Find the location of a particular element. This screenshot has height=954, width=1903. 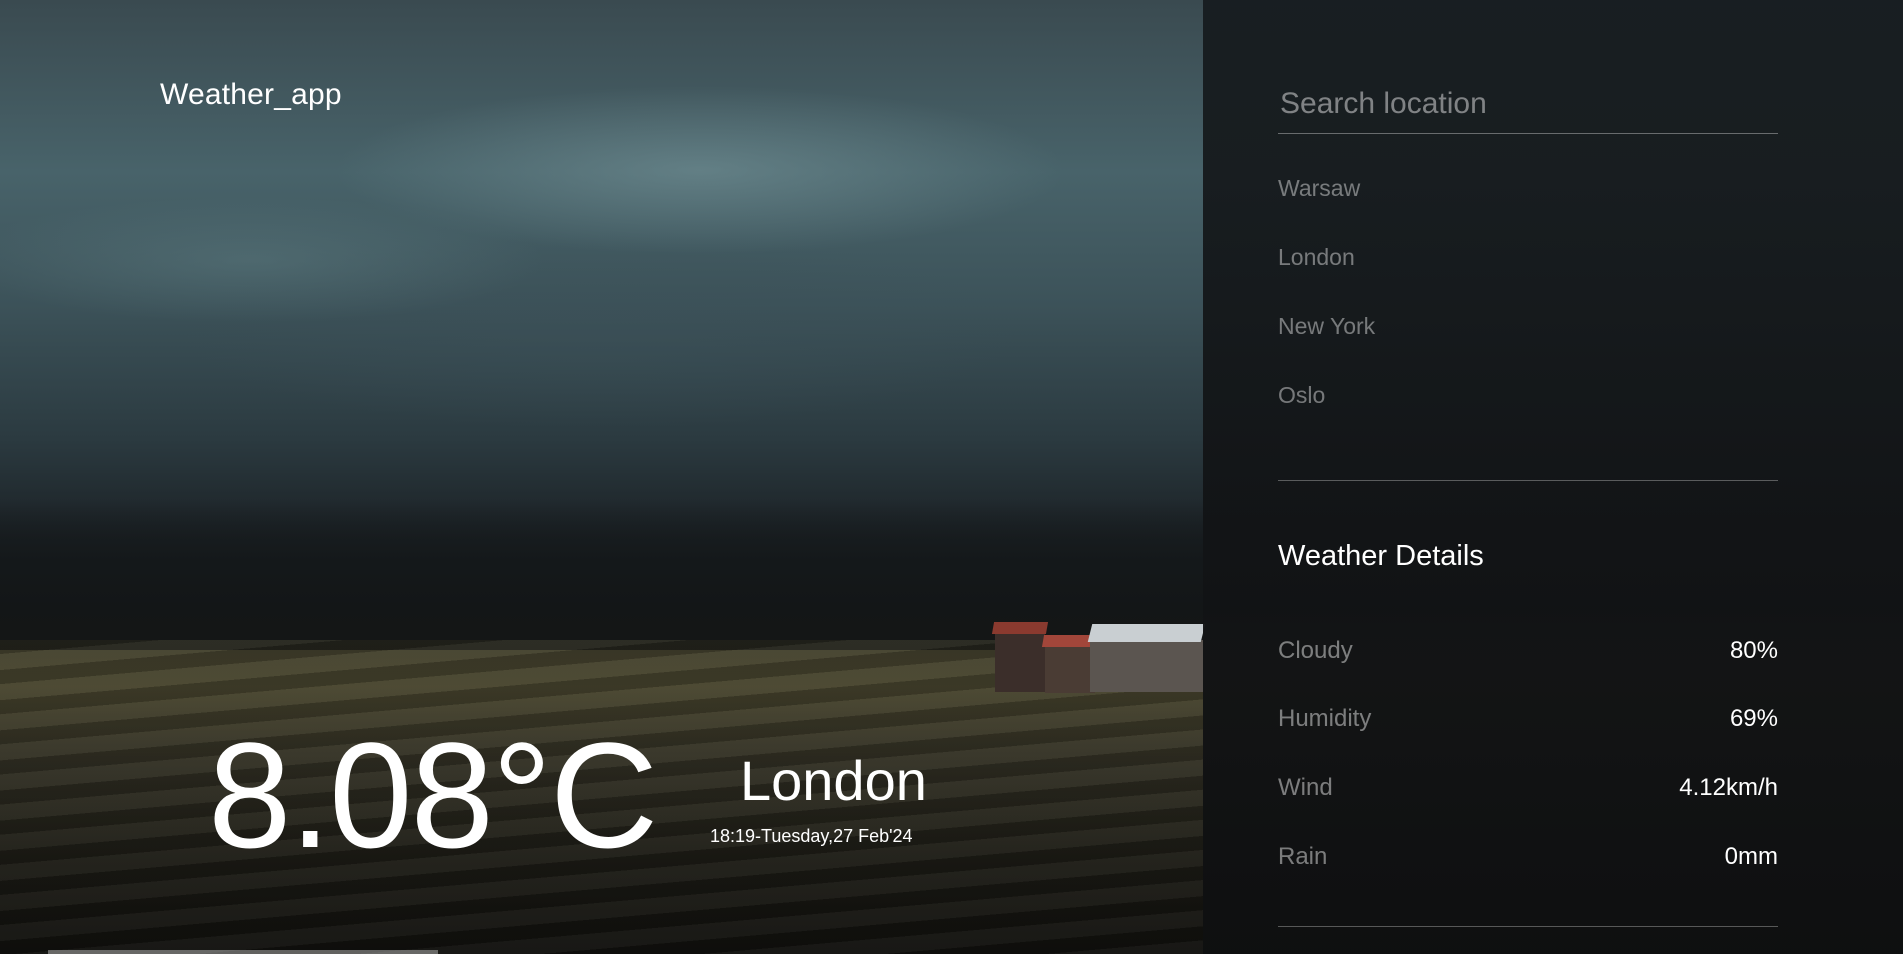

recent-locations-list: Warsaw London New York Oslo is located at coordinates (1528, 313).